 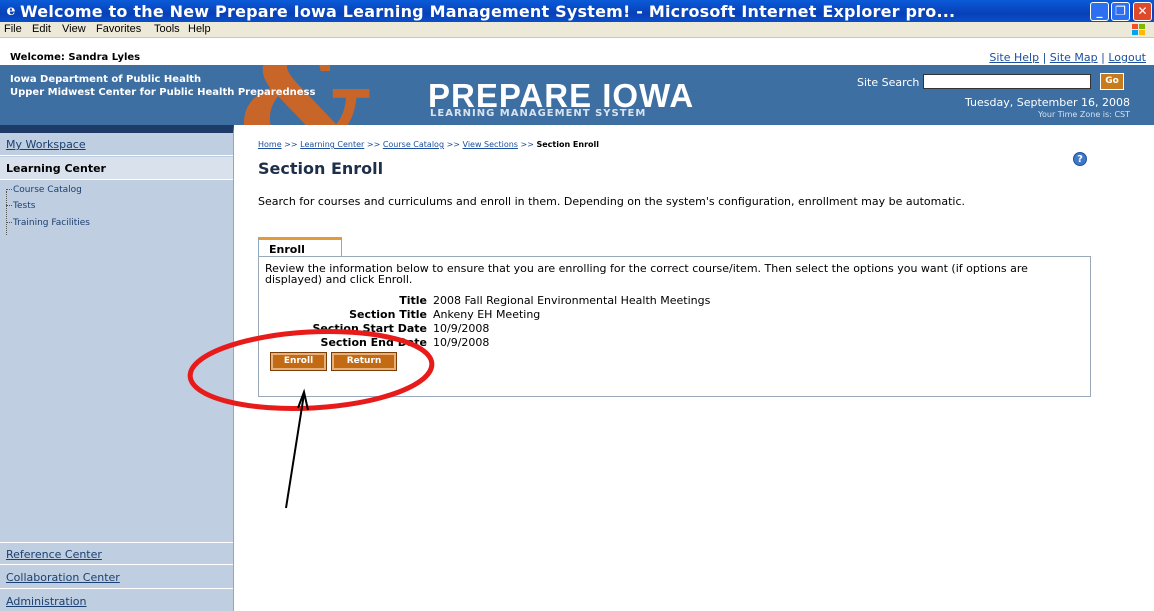 I want to click on nav-my-workspace-label: My Workspace, so click(x=46, y=144).